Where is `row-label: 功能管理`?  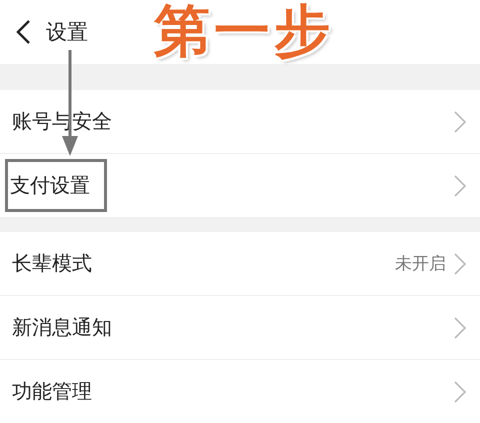 row-label: 功能管理 is located at coordinates (52, 391).